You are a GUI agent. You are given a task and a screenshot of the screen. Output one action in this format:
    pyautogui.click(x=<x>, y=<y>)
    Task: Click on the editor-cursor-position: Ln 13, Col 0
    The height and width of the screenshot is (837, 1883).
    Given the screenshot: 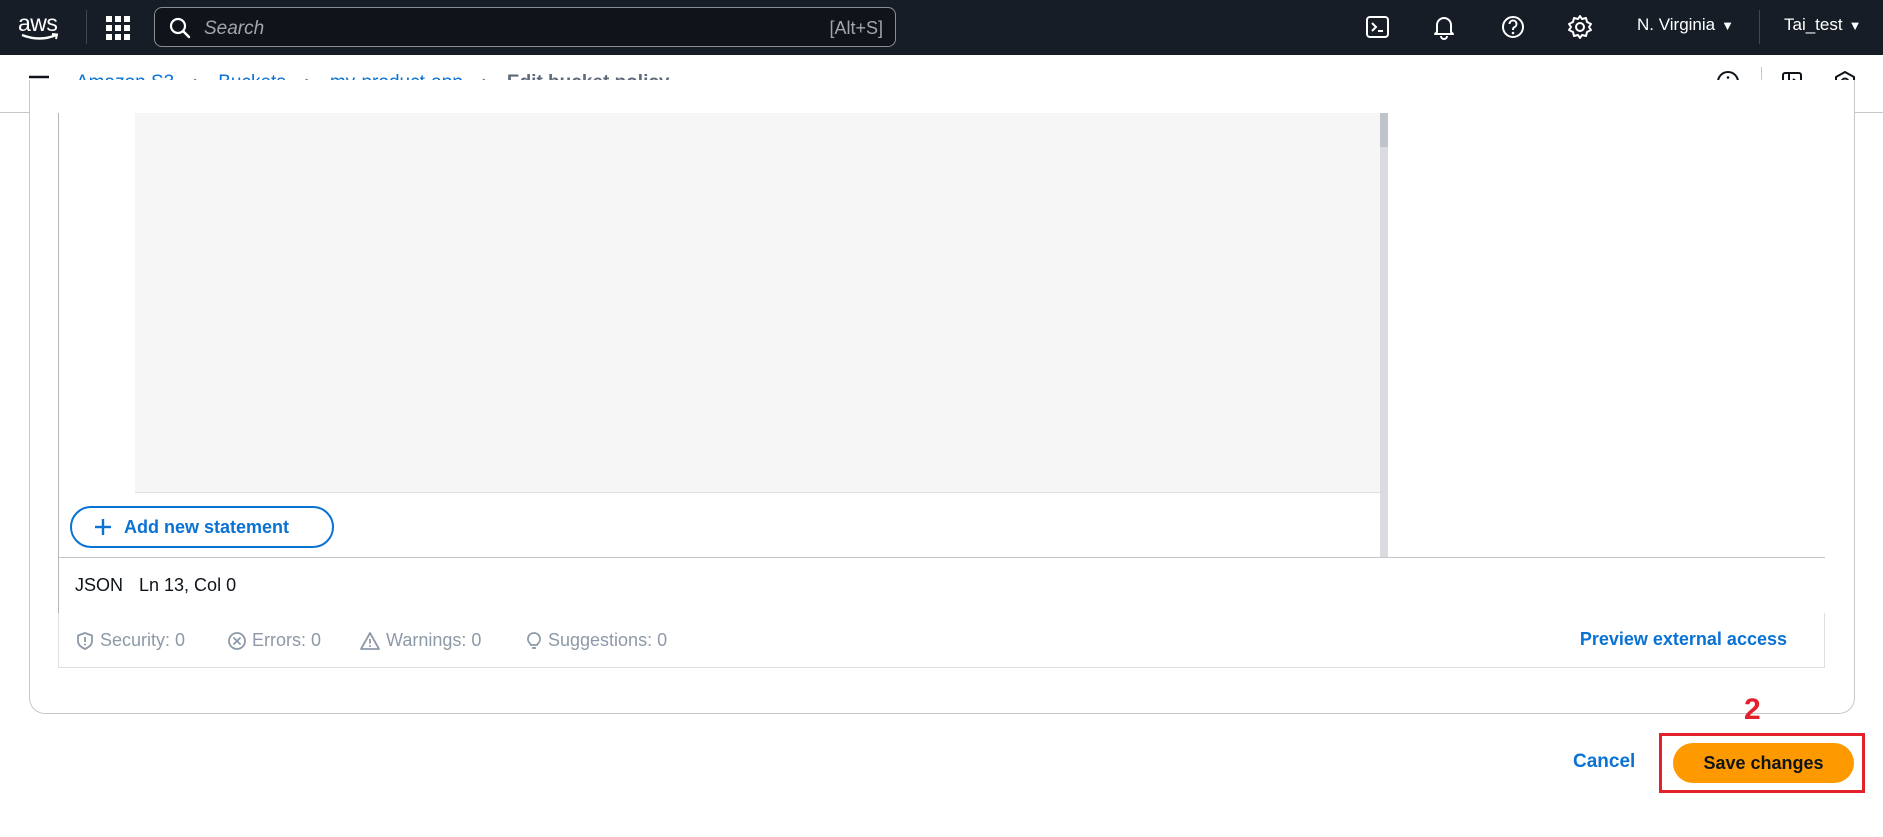 What is the action you would take?
    pyautogui.click(x=188, y=585)
    